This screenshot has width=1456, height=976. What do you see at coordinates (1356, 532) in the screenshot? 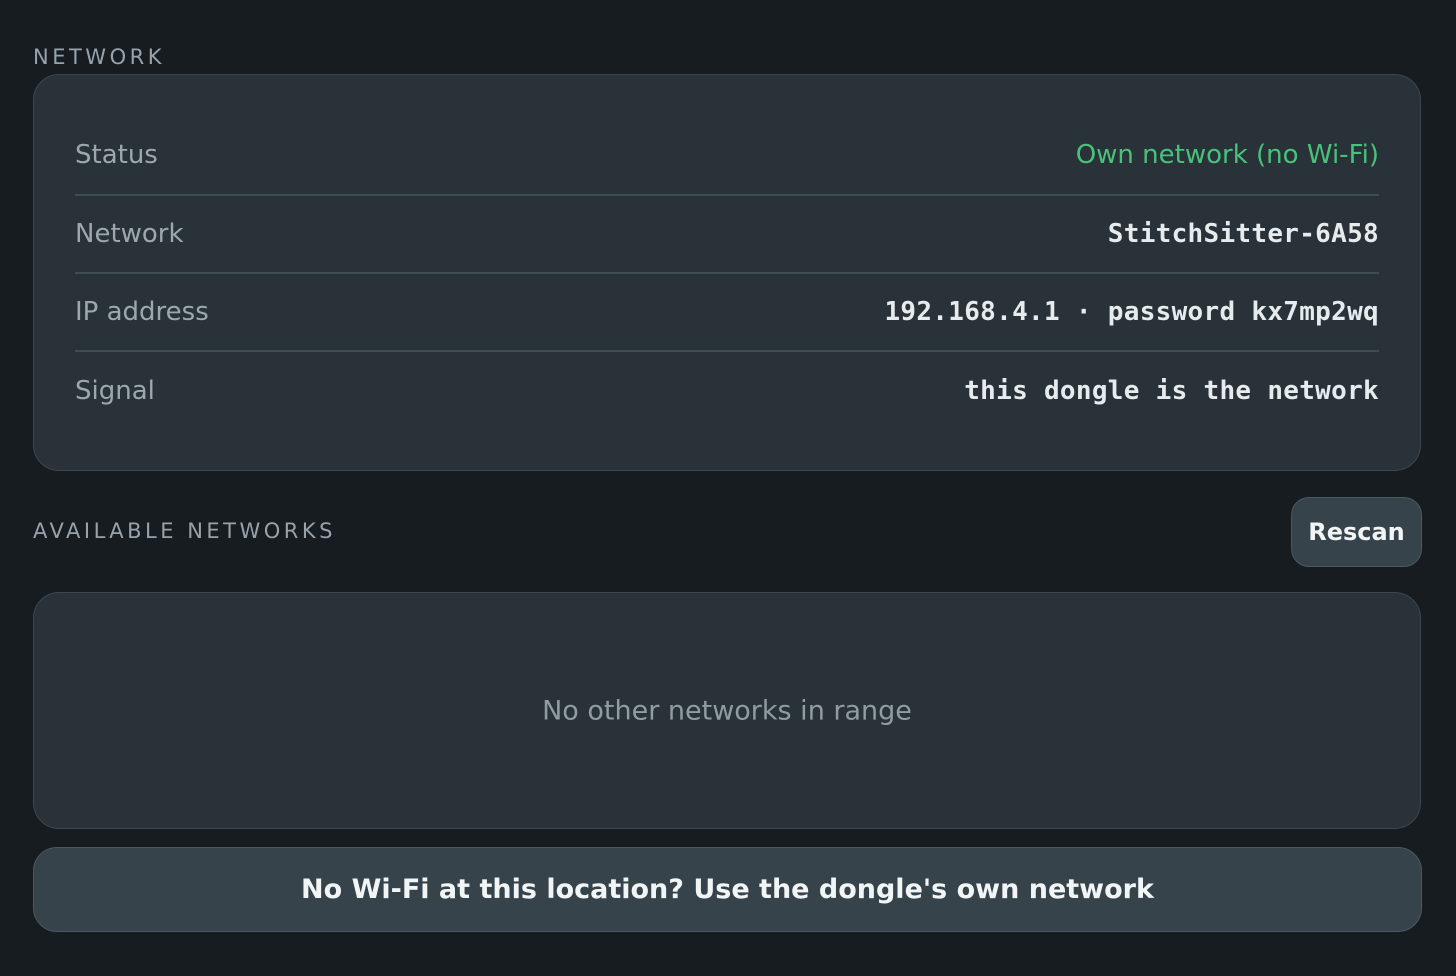
I see `rescan-button: Rescan` at bounding box center [1356, 532].